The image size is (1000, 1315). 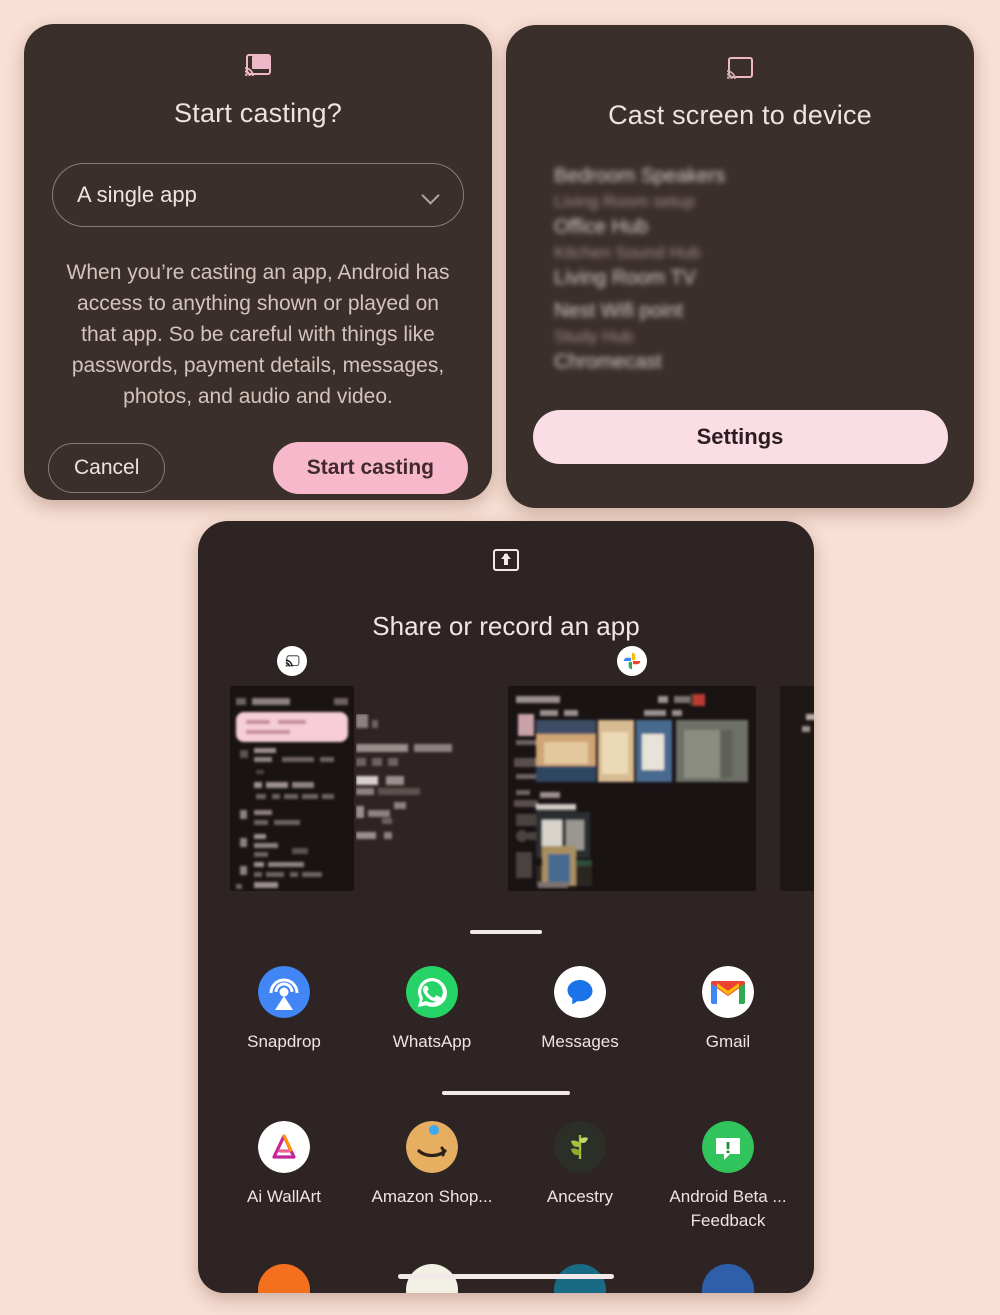 I want to click on cast-scope-value: A single app, so click(x=137, y=194).